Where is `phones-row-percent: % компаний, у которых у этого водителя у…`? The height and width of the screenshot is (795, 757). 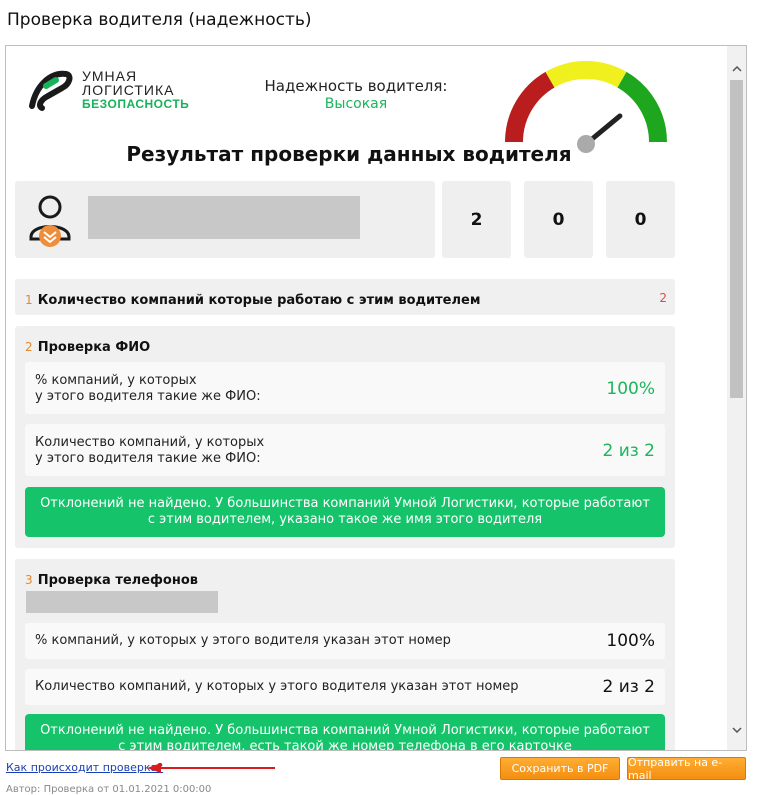 phones-row-percent: % компаний, у которых у этого водителя у… is located at coordinates (345, 641).